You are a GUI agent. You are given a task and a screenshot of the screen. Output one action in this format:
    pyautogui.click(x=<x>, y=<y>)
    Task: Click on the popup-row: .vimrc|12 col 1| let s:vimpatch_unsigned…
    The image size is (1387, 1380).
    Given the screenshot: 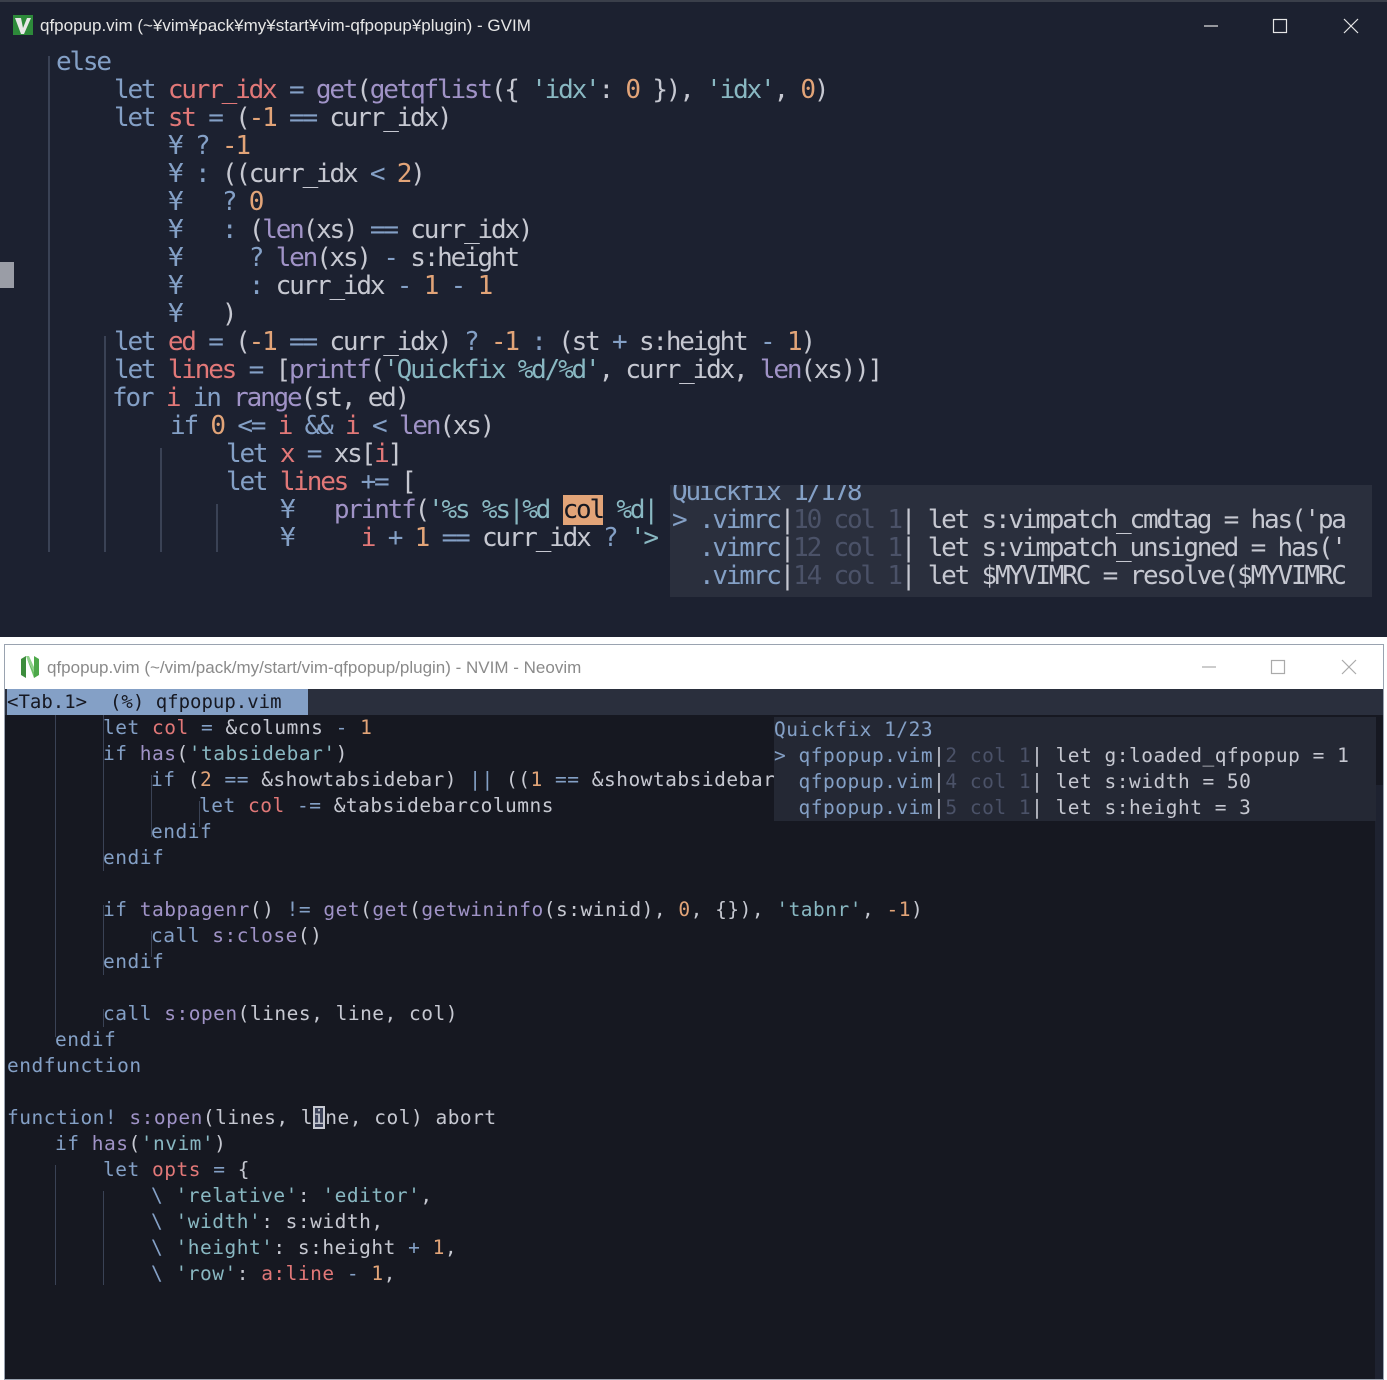 What is the action you would take?
    pyautogui.click(x=1009, y=548)
    